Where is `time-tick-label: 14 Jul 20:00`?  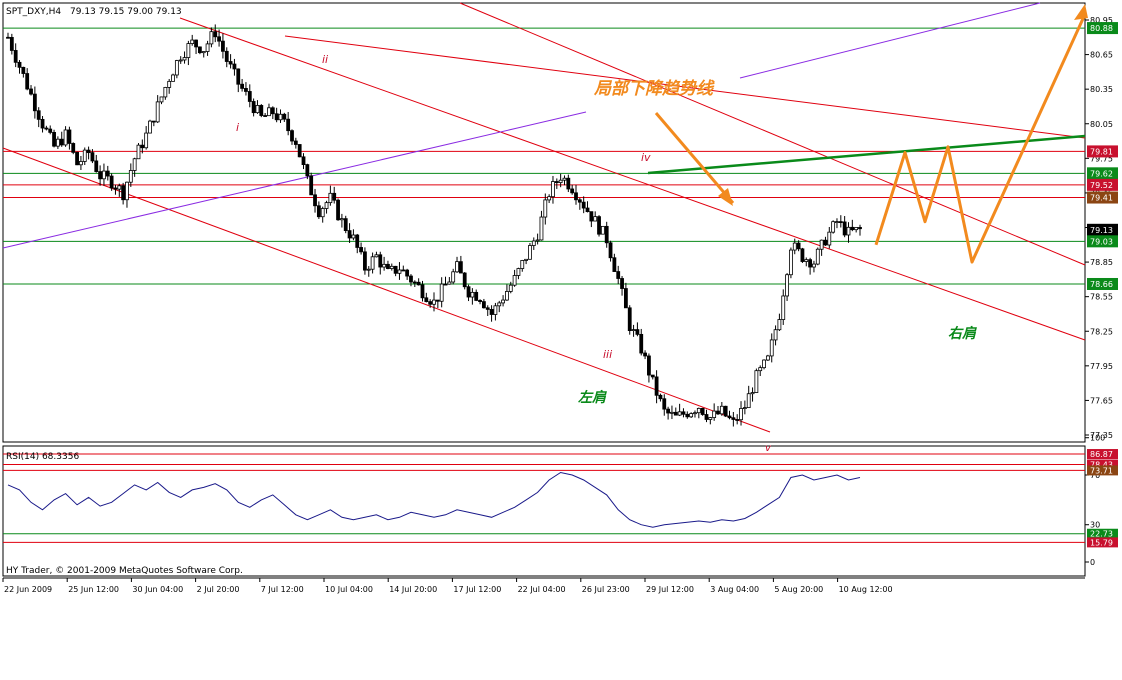 time-tick-label: 14 Jul 20:00 is located at coordinates (413, 589).